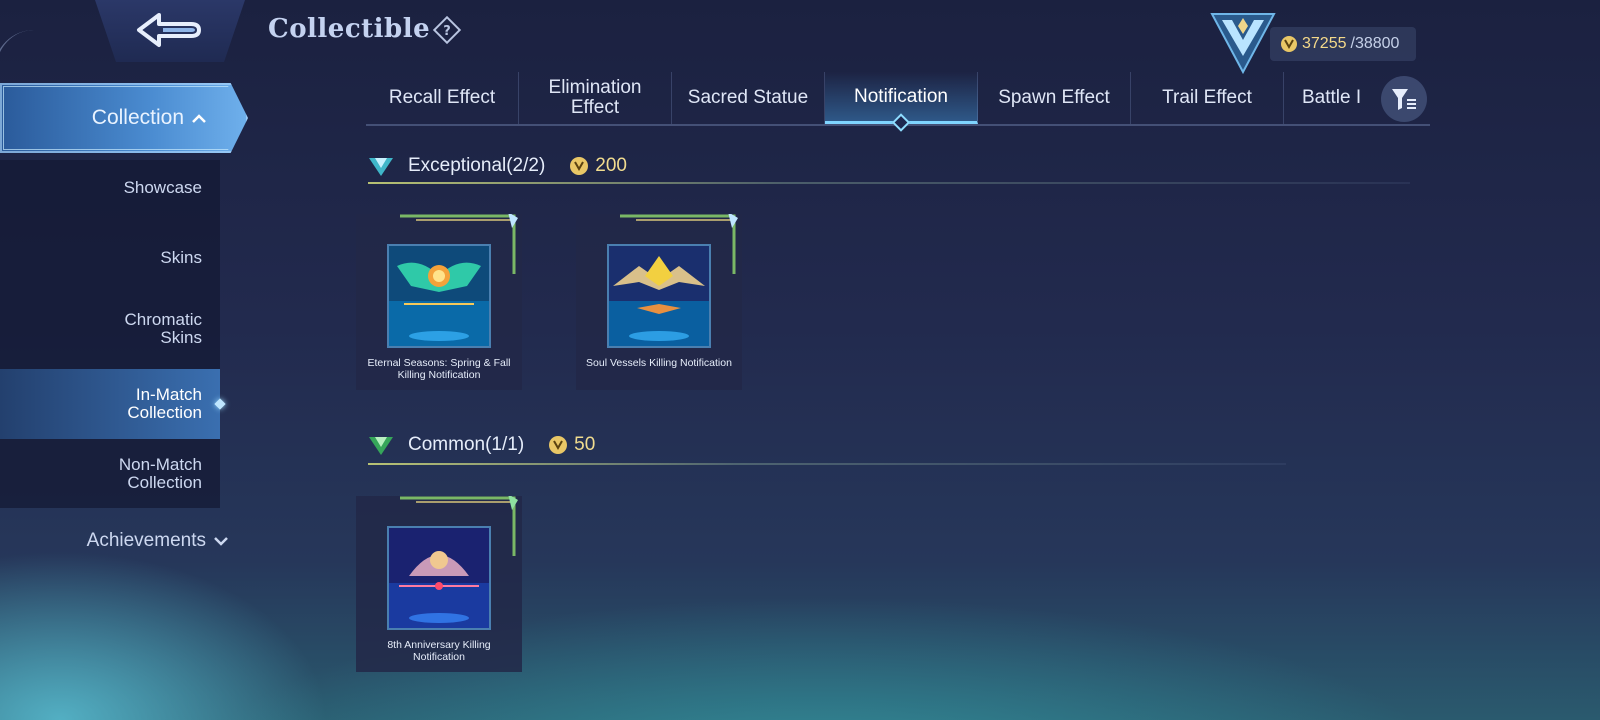 The image size is (1600, 720). I want to click on tab-notification: Notification, so click(901, 98).